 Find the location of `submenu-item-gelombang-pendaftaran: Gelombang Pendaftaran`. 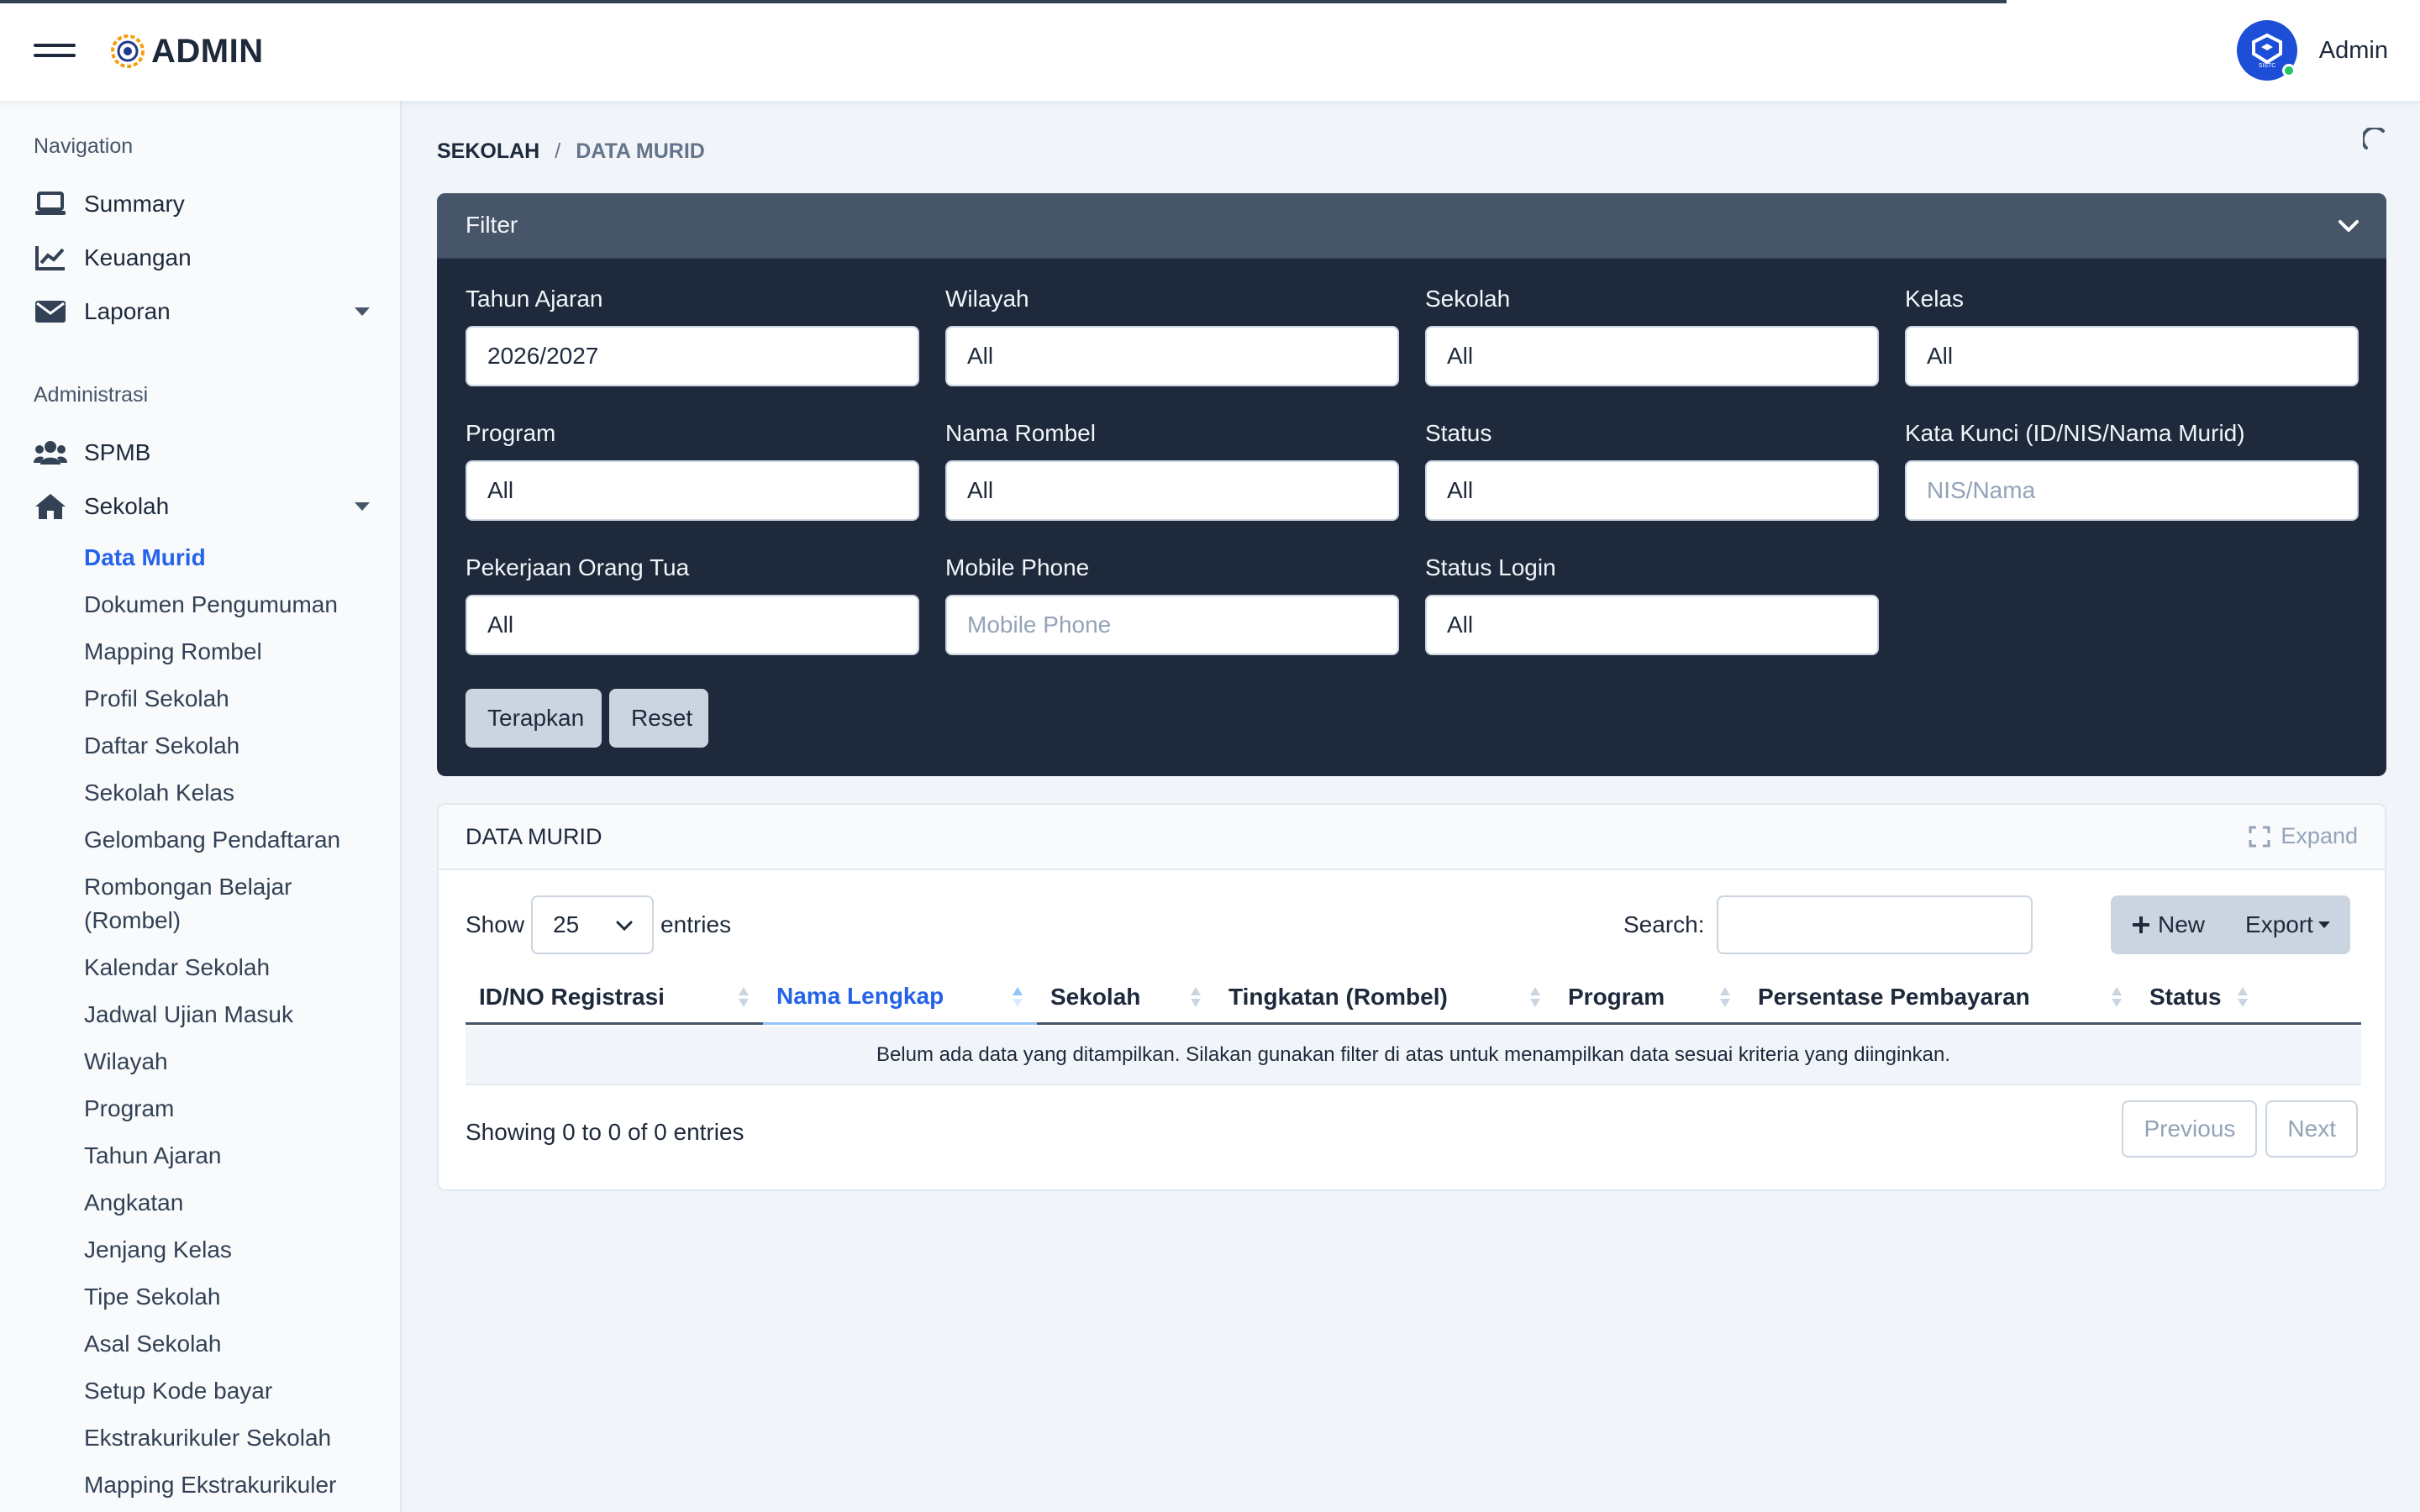

submenu-item-gelombang-pendaftaran: Gelombang Pendaftaran is located at coordinates (212, 840).